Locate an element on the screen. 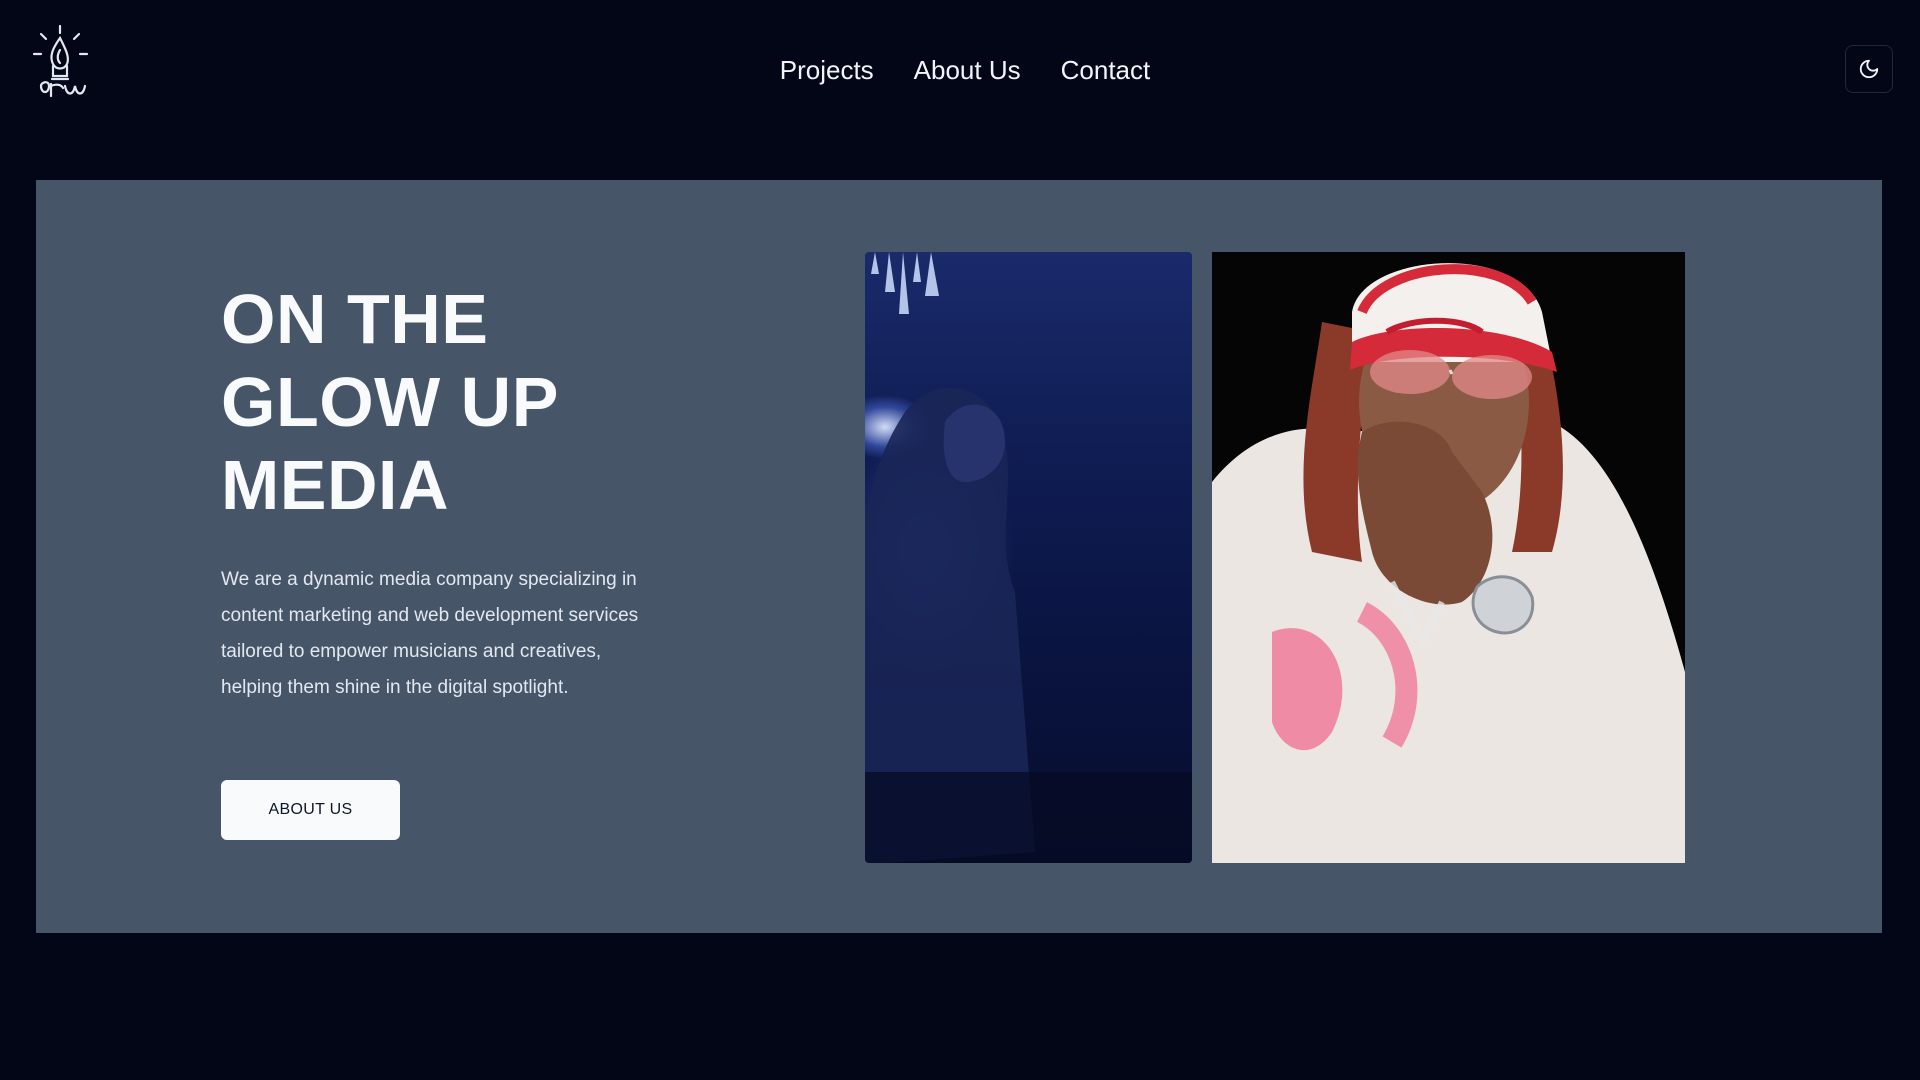  moon-icon is located at coordinates (1869, 69).